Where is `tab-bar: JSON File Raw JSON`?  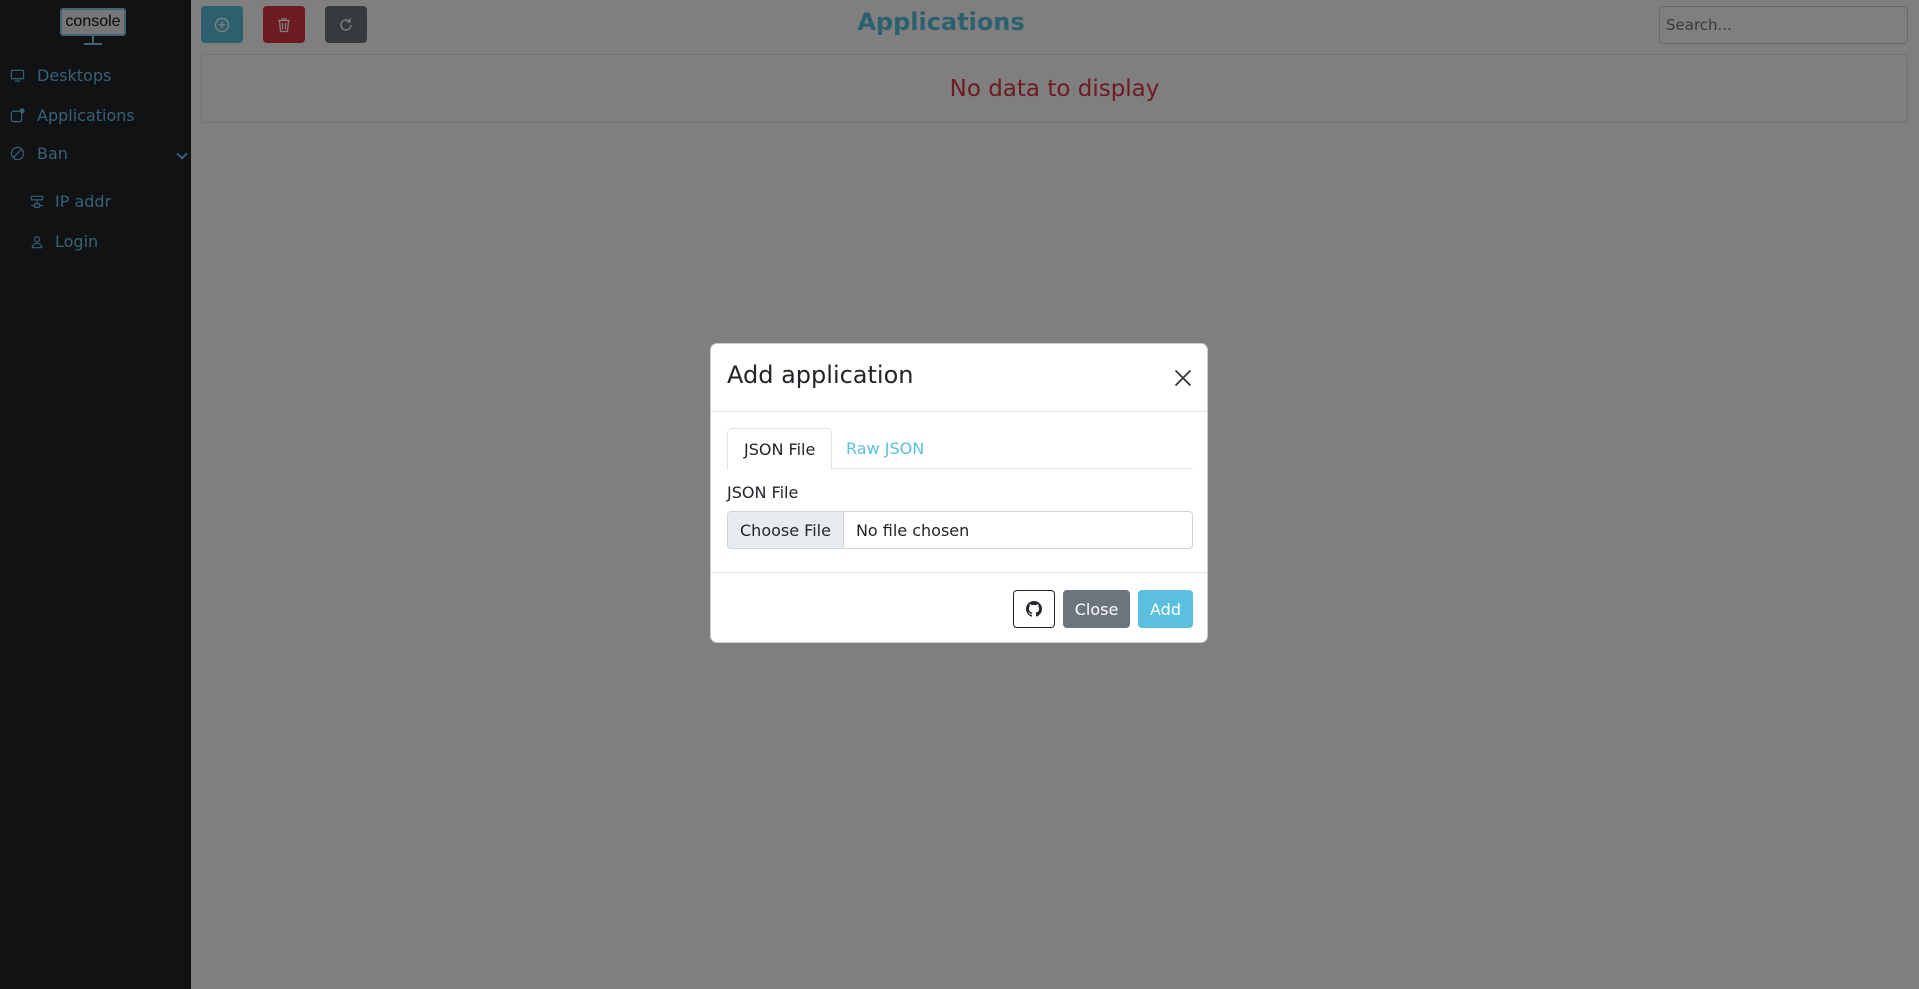
tab-bar: JSON File Raw JSON is located at coordinates (960, 449).